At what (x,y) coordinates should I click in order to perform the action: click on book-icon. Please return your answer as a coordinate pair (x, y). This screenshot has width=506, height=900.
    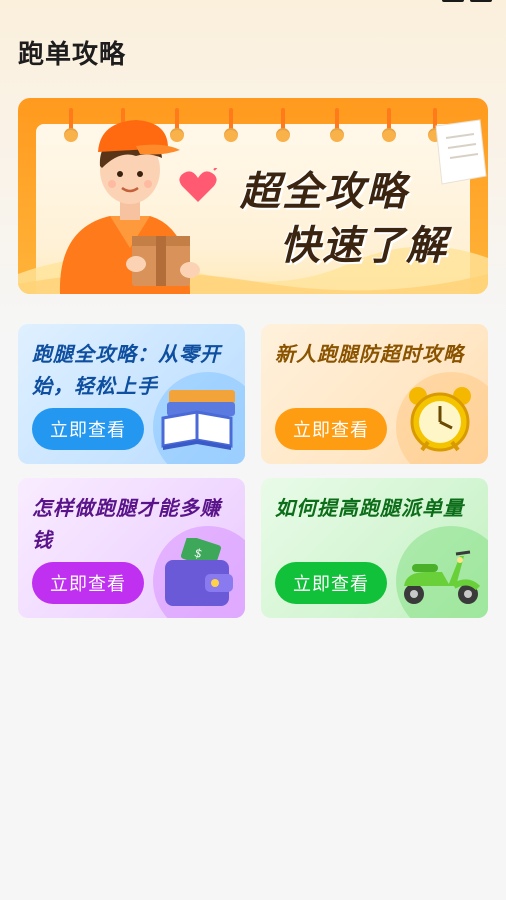
    Looking at the image, I should click on (198, 420).